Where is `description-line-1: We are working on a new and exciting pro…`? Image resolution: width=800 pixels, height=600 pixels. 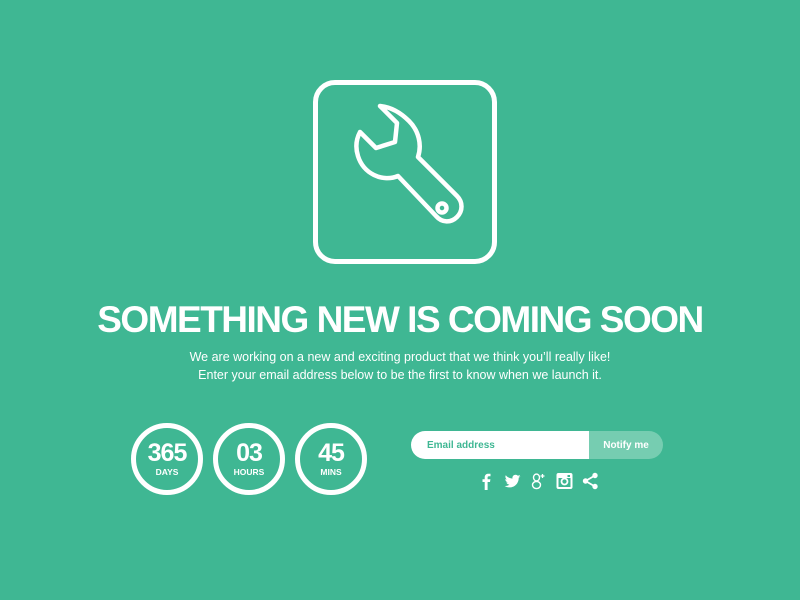 description-line-1: We are working on a new and exciting pro… is located at coordinates (400, 357).